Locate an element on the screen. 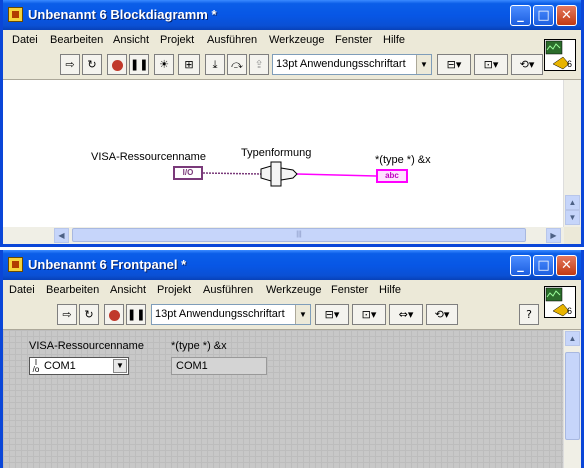 The height and width of the screenshot is (468, 584). vertical-scrollbar: ▲ is located at coordinates (572, 399).